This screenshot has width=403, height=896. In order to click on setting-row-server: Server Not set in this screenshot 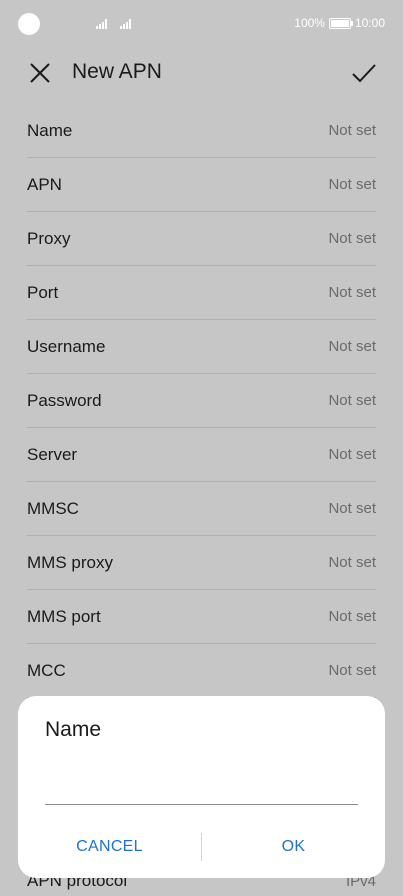, I will do `click(201, 455)`.